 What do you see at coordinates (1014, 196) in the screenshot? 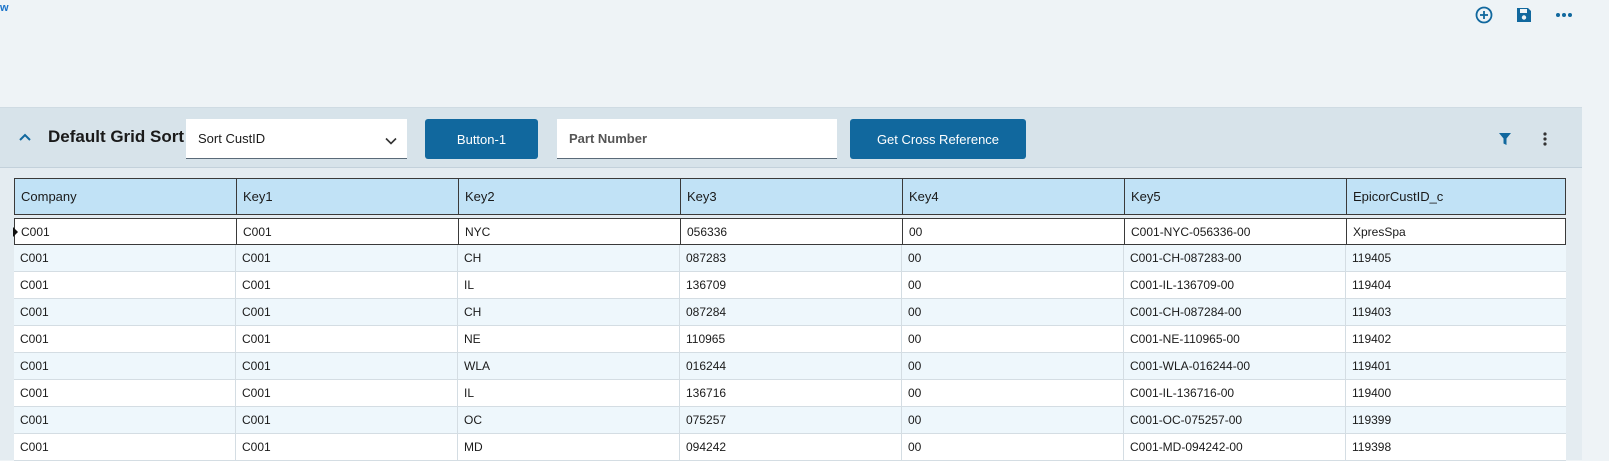
I see `column-header-key4: Key4` at bounding box center [1014, 196].